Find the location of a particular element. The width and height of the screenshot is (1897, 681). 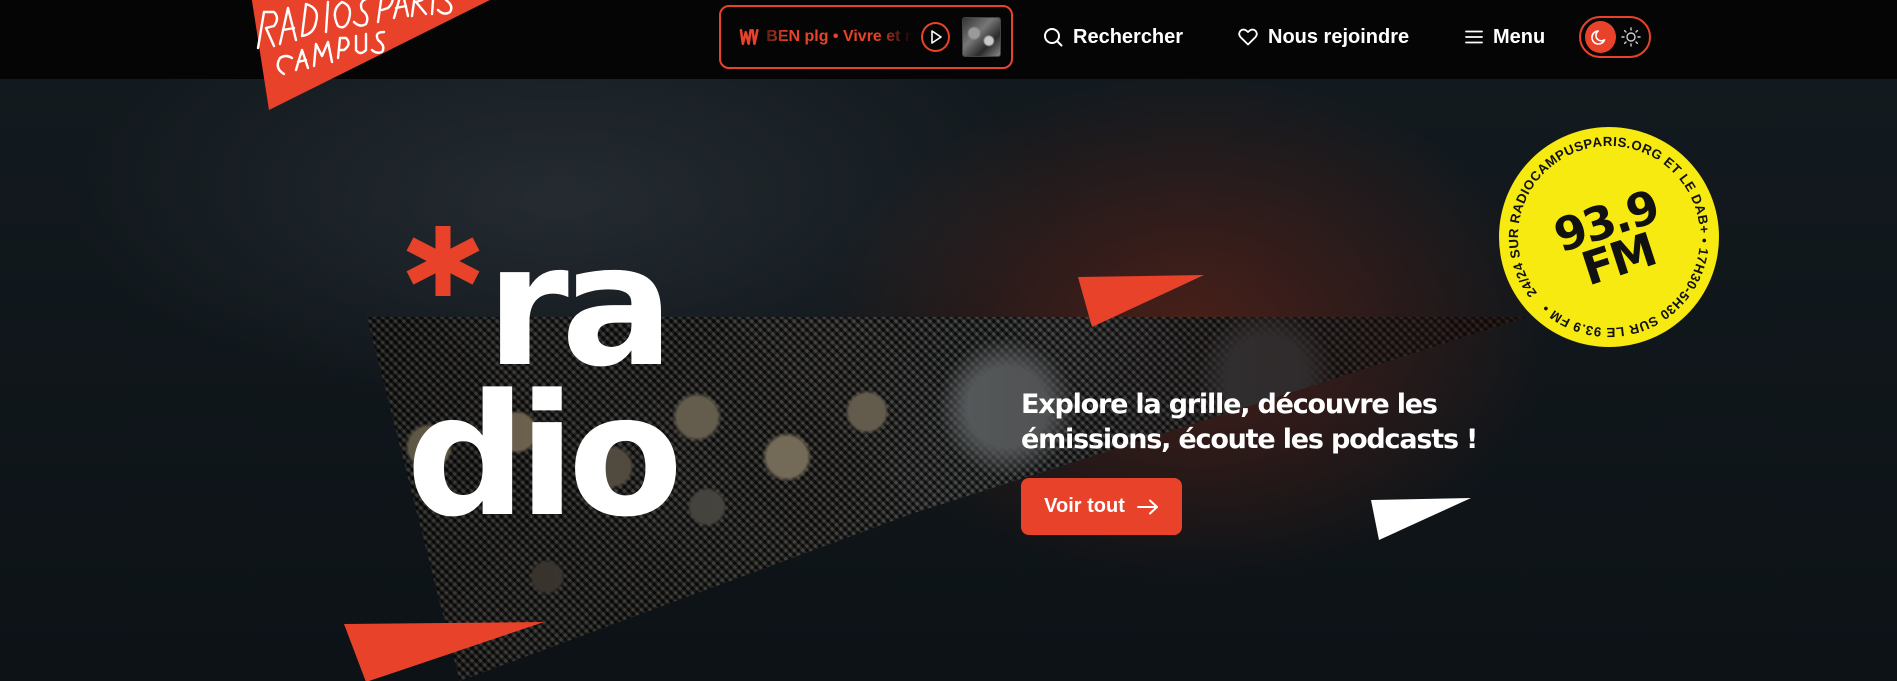

dark-mode-option is located at coordinates (1600, 37).